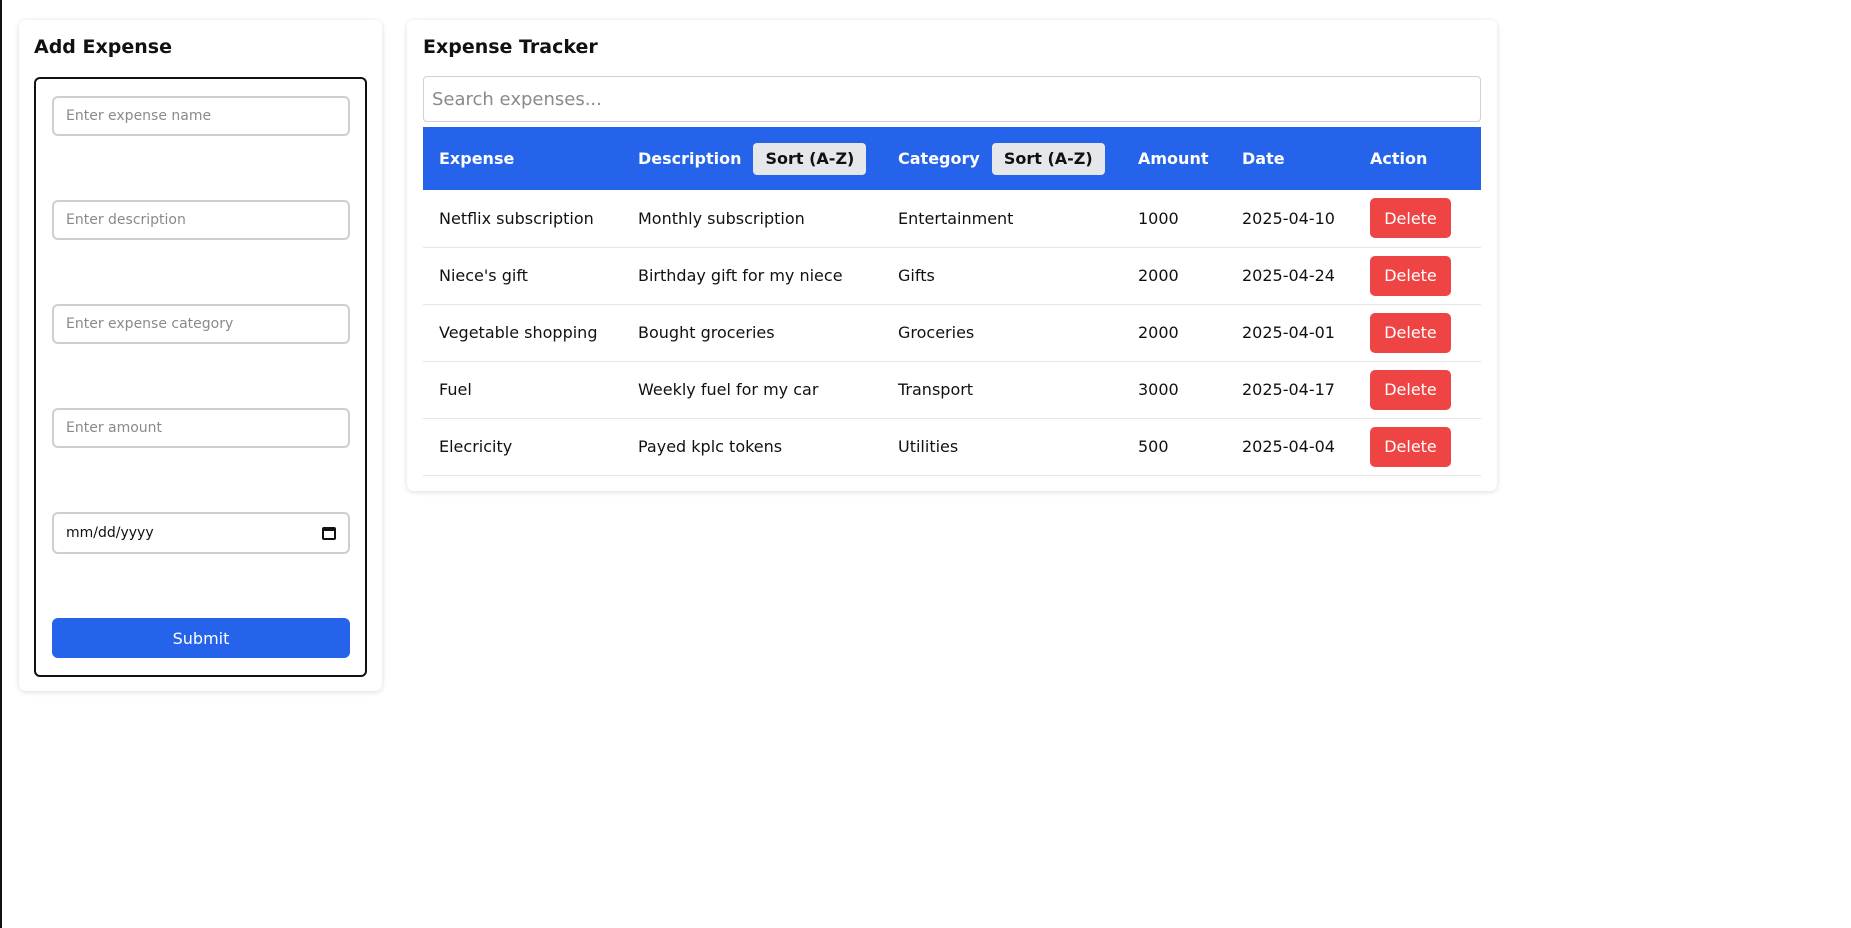 The height and width of the screenshot is (928, 1851). What do you see at coordinates (522, 276) in the screenshot?
I see `cell-expense: Niece's gift` at bounding box center [522, 276].